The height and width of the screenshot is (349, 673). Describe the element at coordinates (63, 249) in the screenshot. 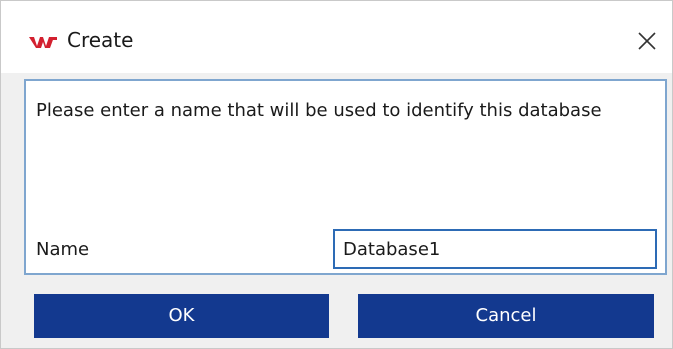

I see `name-label: Name` at that location.